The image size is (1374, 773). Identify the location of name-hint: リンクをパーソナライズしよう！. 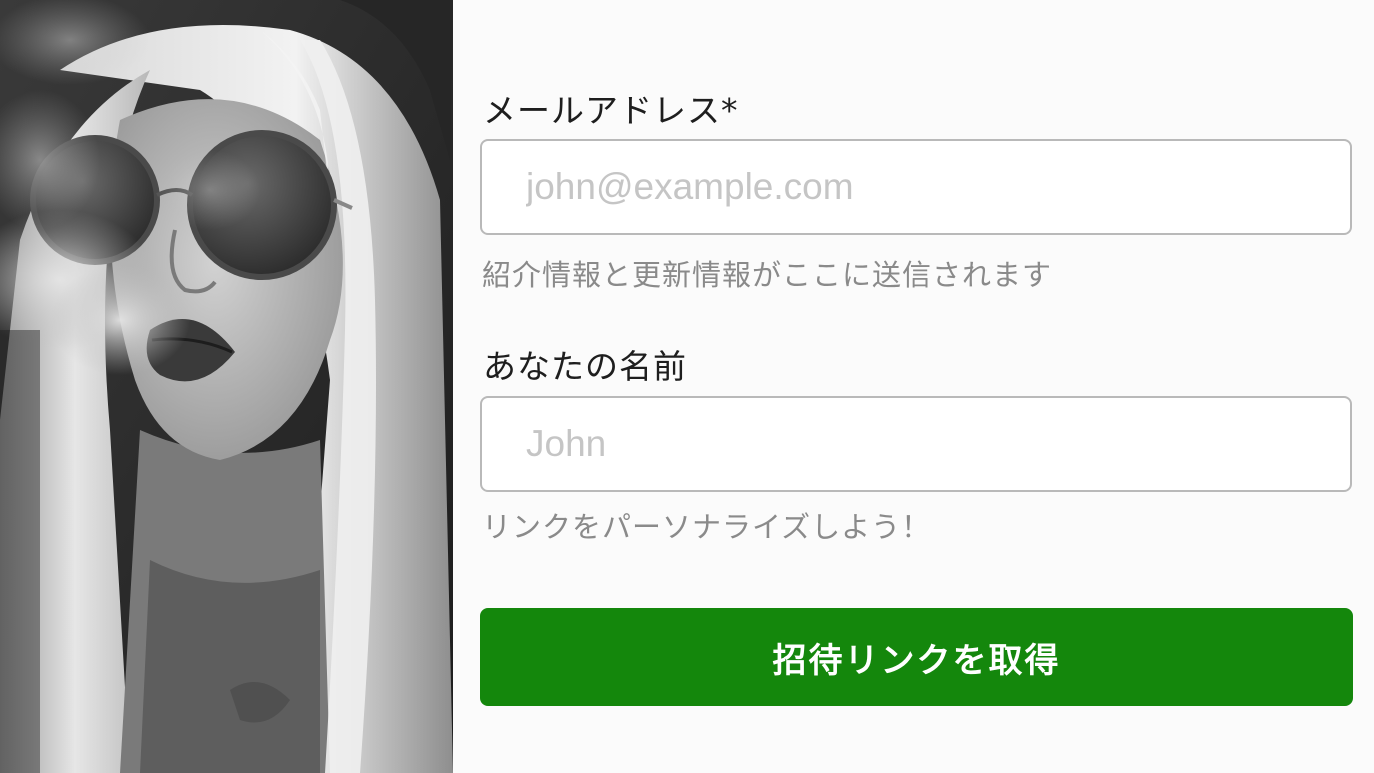
(707, 527).